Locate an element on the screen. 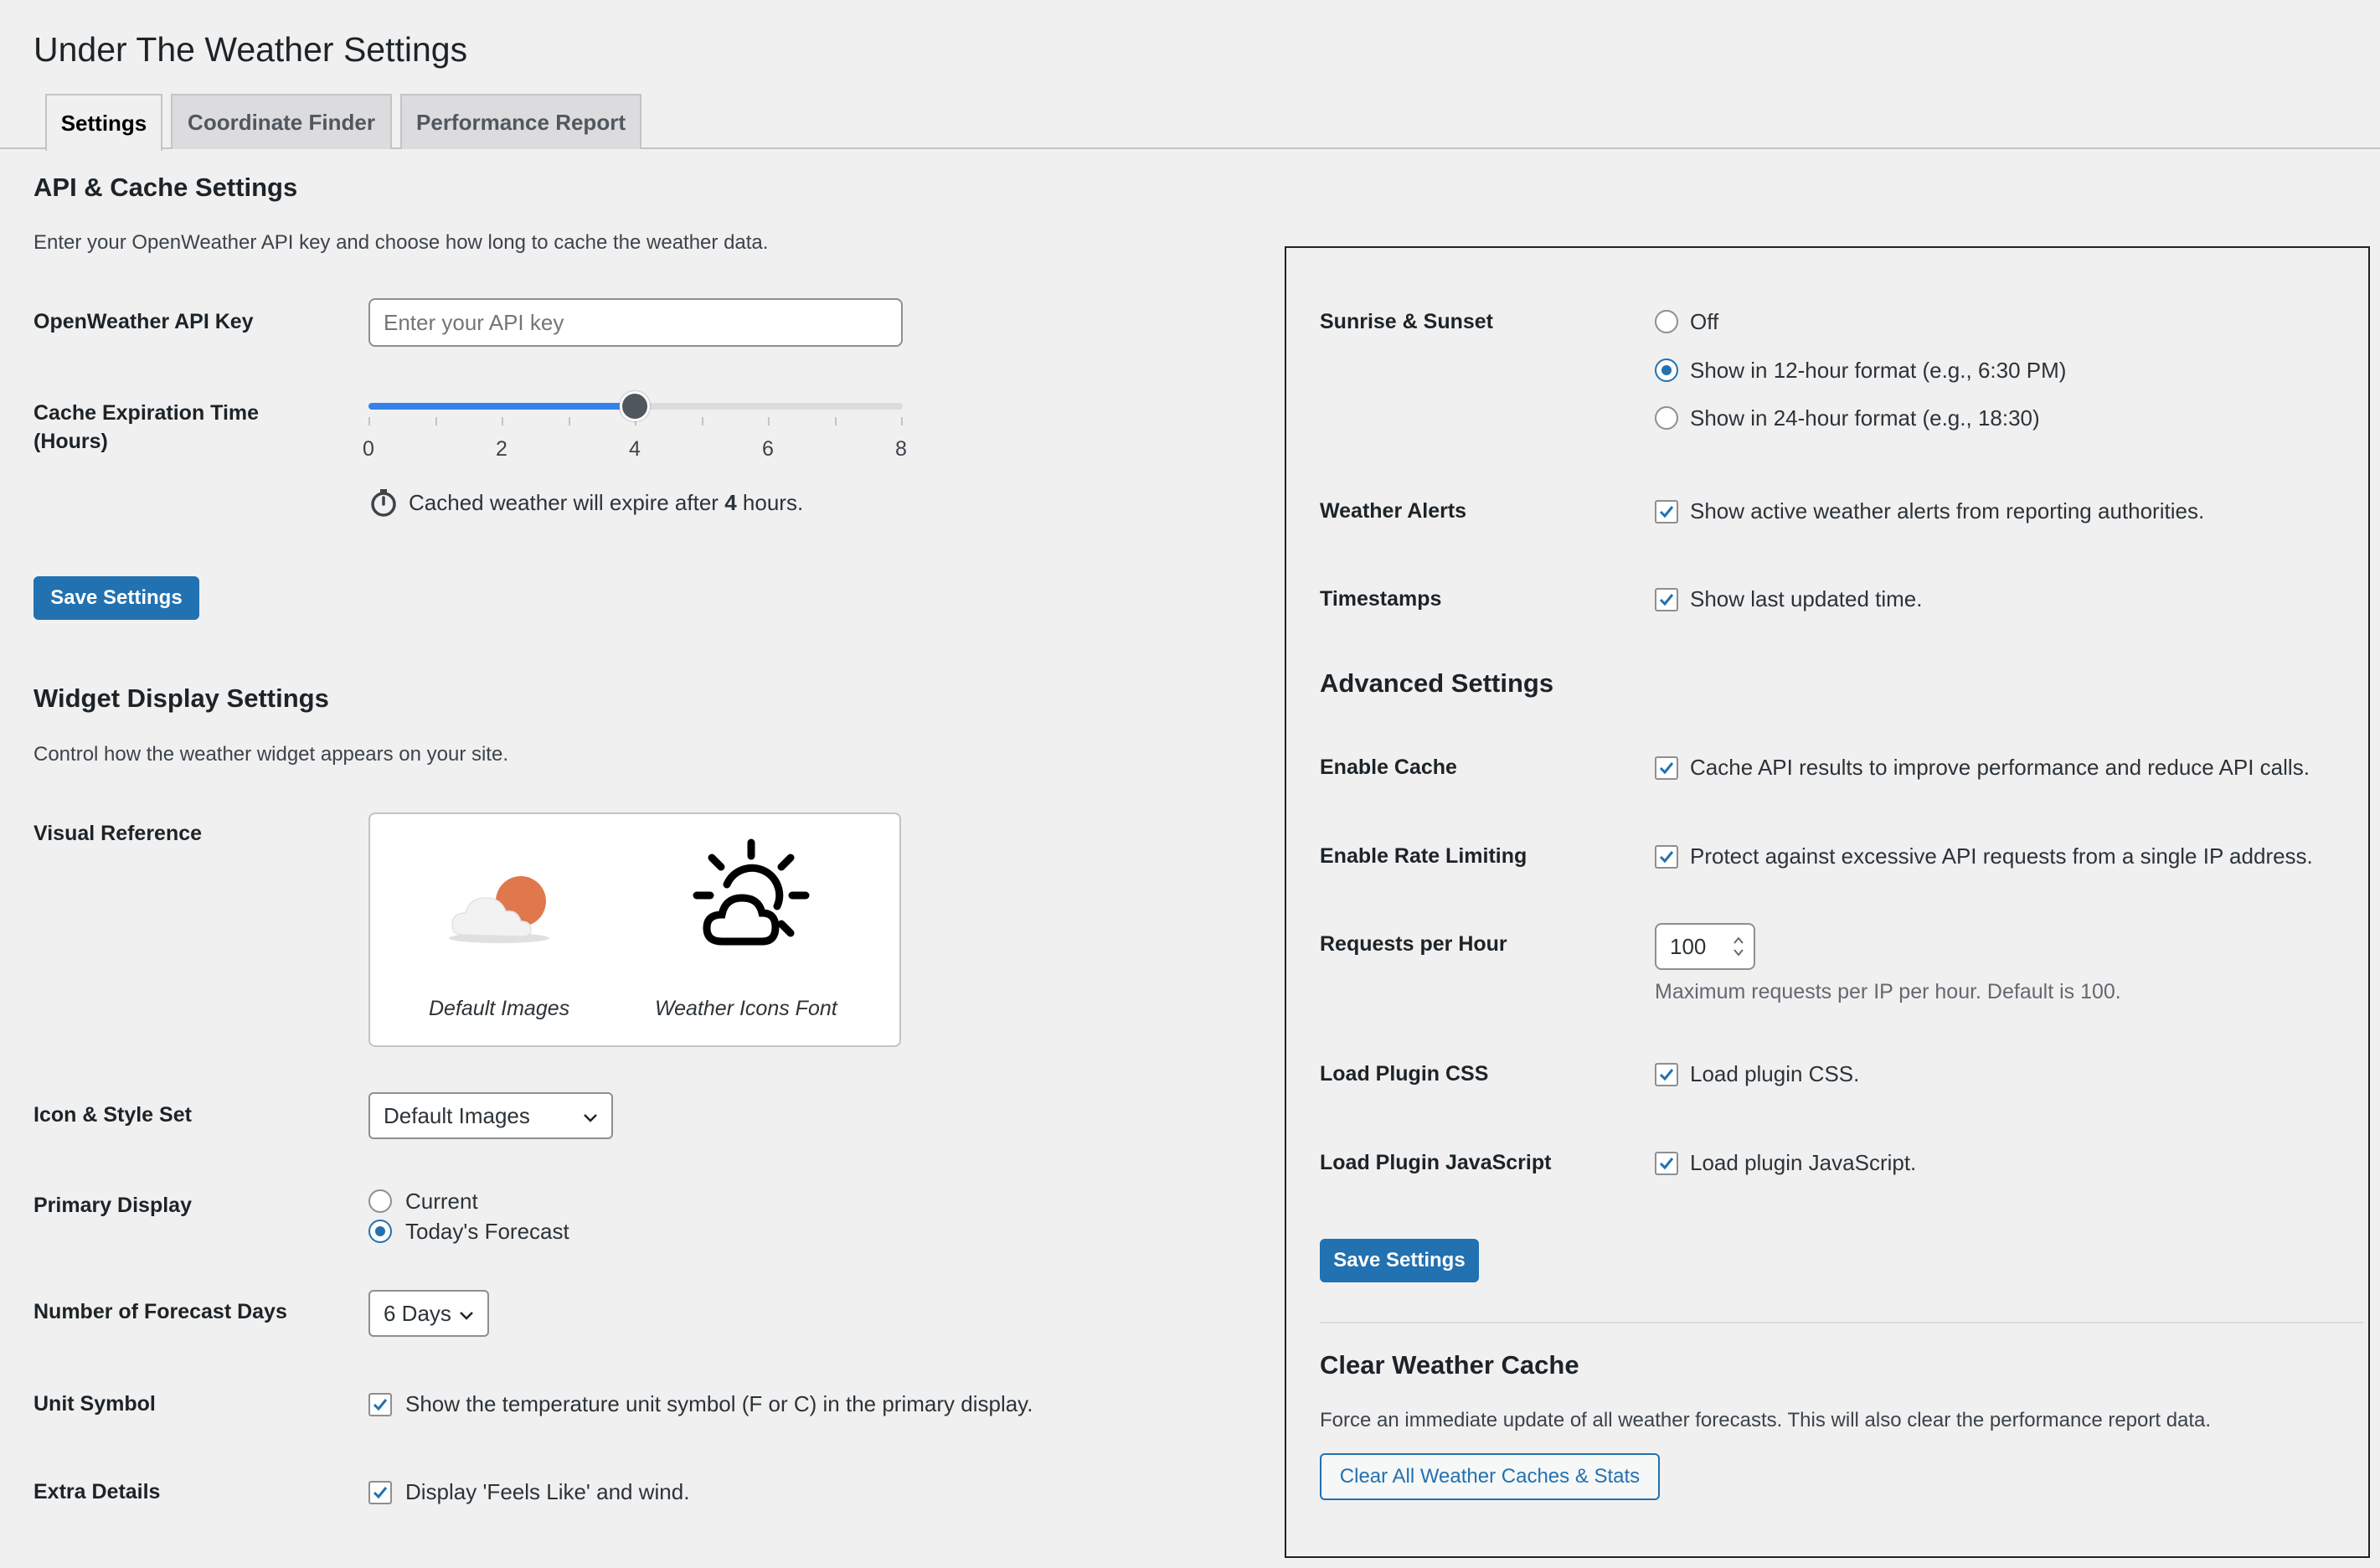 Image resolution: width=2380 pixels, height=1568 pixels. unit-symbol-checkbox is located at coordinates (380, 1405).